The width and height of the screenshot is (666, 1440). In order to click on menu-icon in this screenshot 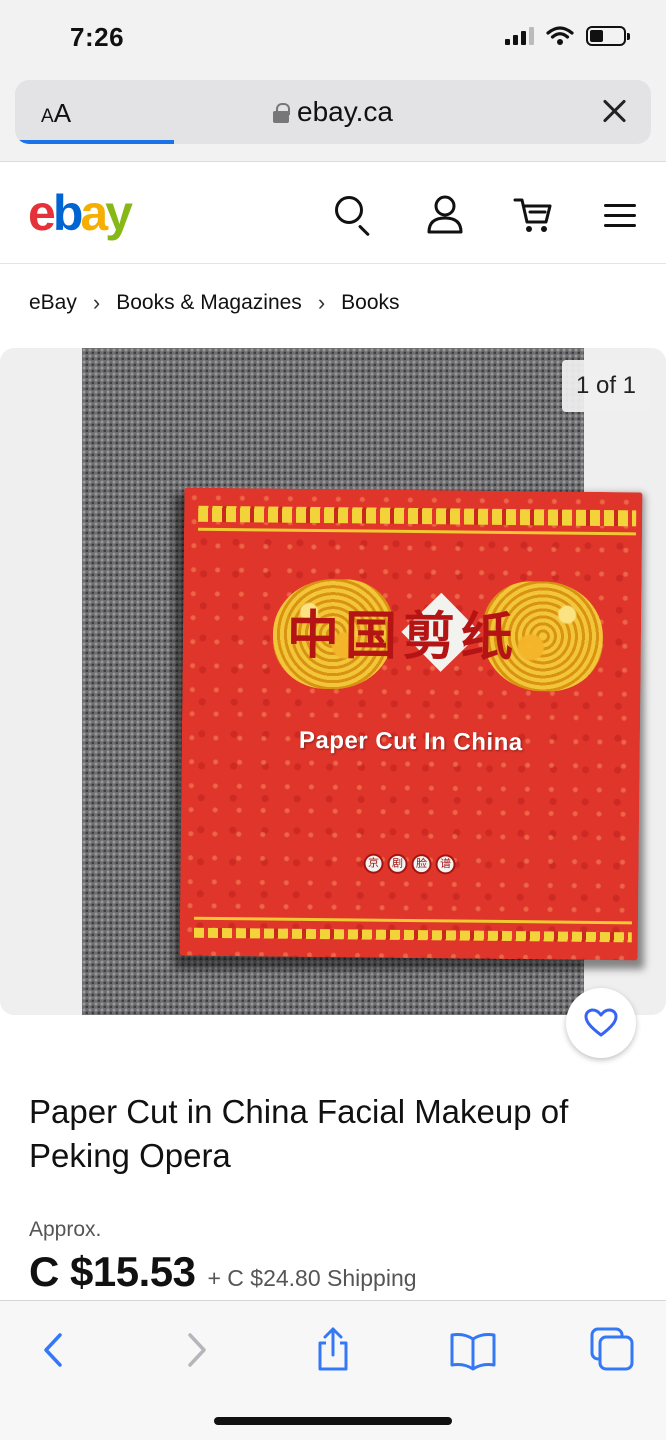, I will do `click(620, 215)`.